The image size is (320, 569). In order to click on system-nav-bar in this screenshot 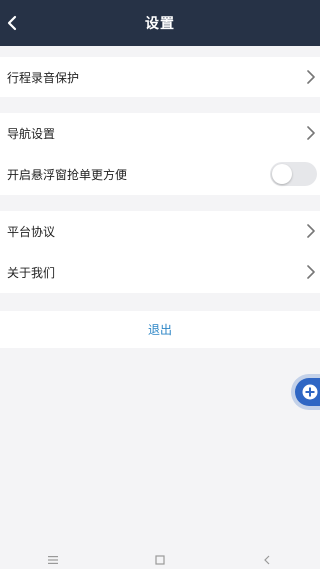, I will do `click(160, 559)`.